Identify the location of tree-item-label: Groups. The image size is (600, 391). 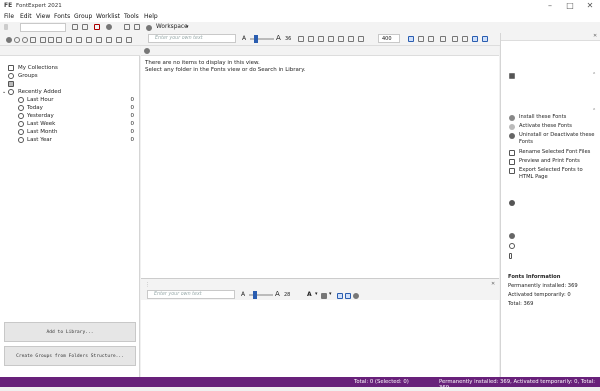
(28, 76).